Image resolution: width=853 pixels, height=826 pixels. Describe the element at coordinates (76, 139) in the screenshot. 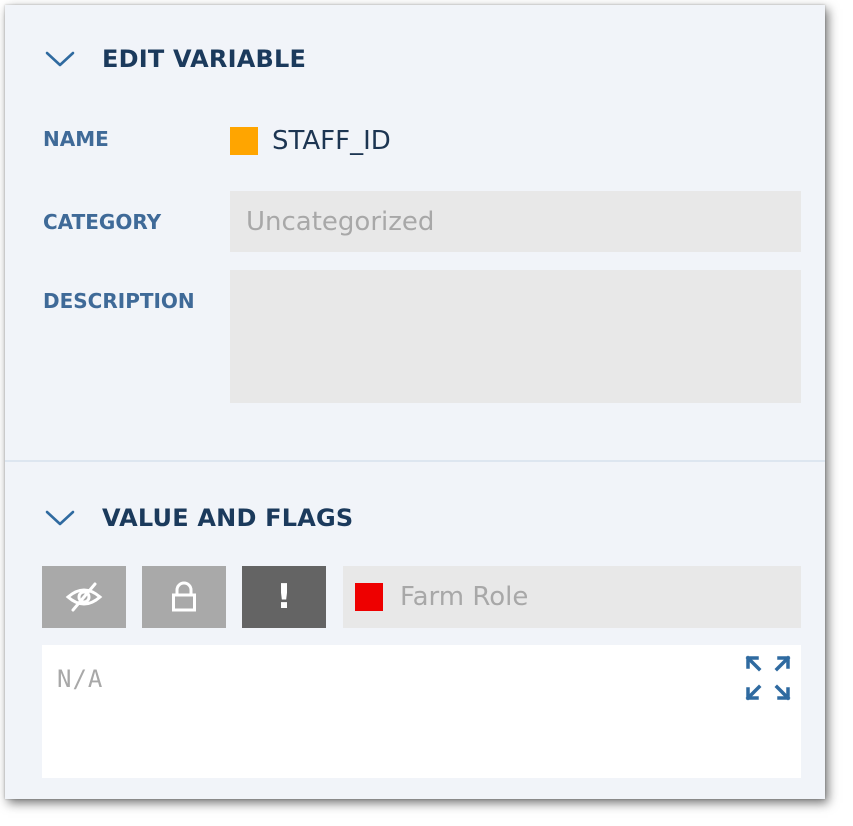

I see `name-label: NAME` at that location.